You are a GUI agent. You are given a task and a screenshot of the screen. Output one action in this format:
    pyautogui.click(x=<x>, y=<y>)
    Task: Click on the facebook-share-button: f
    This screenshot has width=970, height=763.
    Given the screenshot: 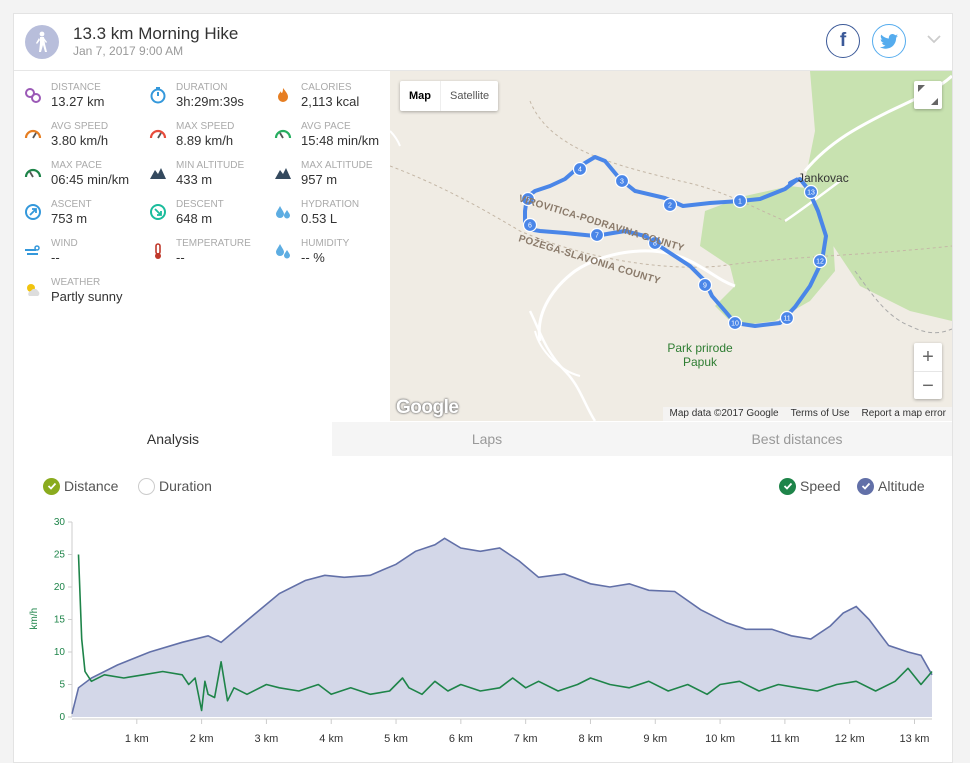 What is the action you would take?
    pyautogui.click(x=843, y=41)
    